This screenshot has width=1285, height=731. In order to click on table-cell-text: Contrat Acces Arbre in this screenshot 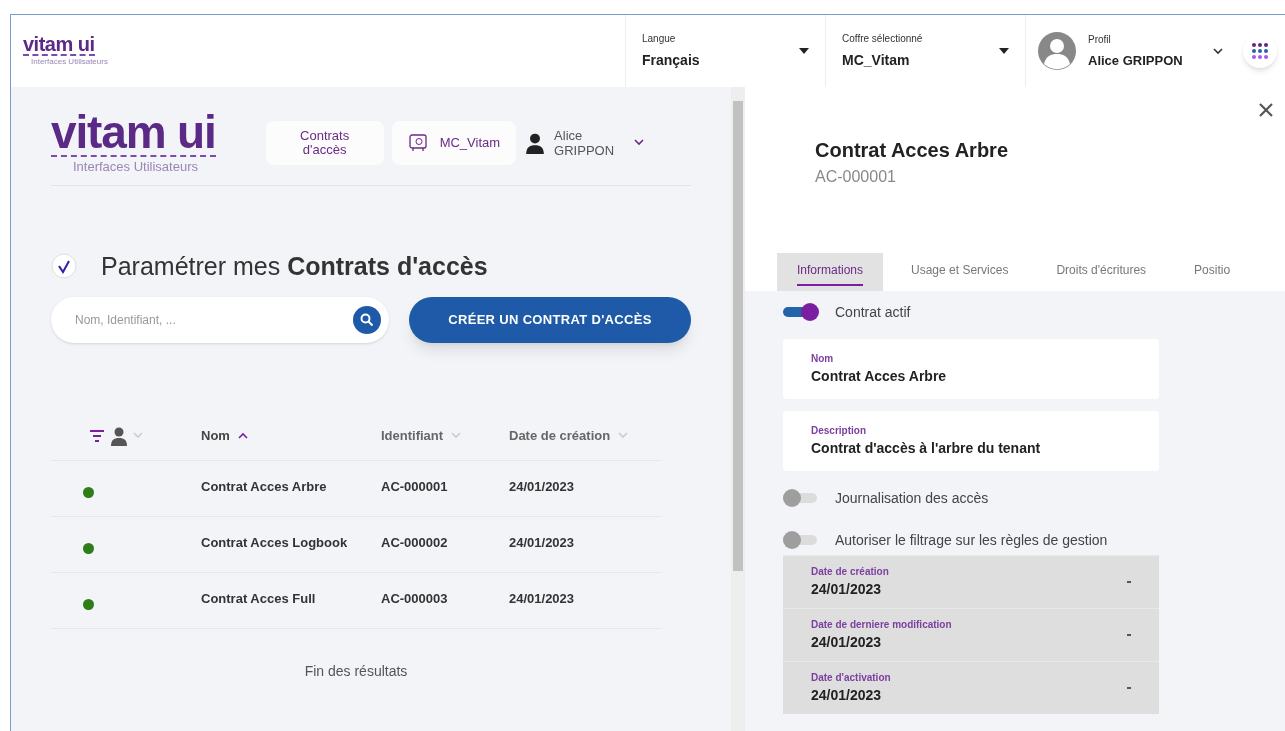, I will do `click(264, 487)`.